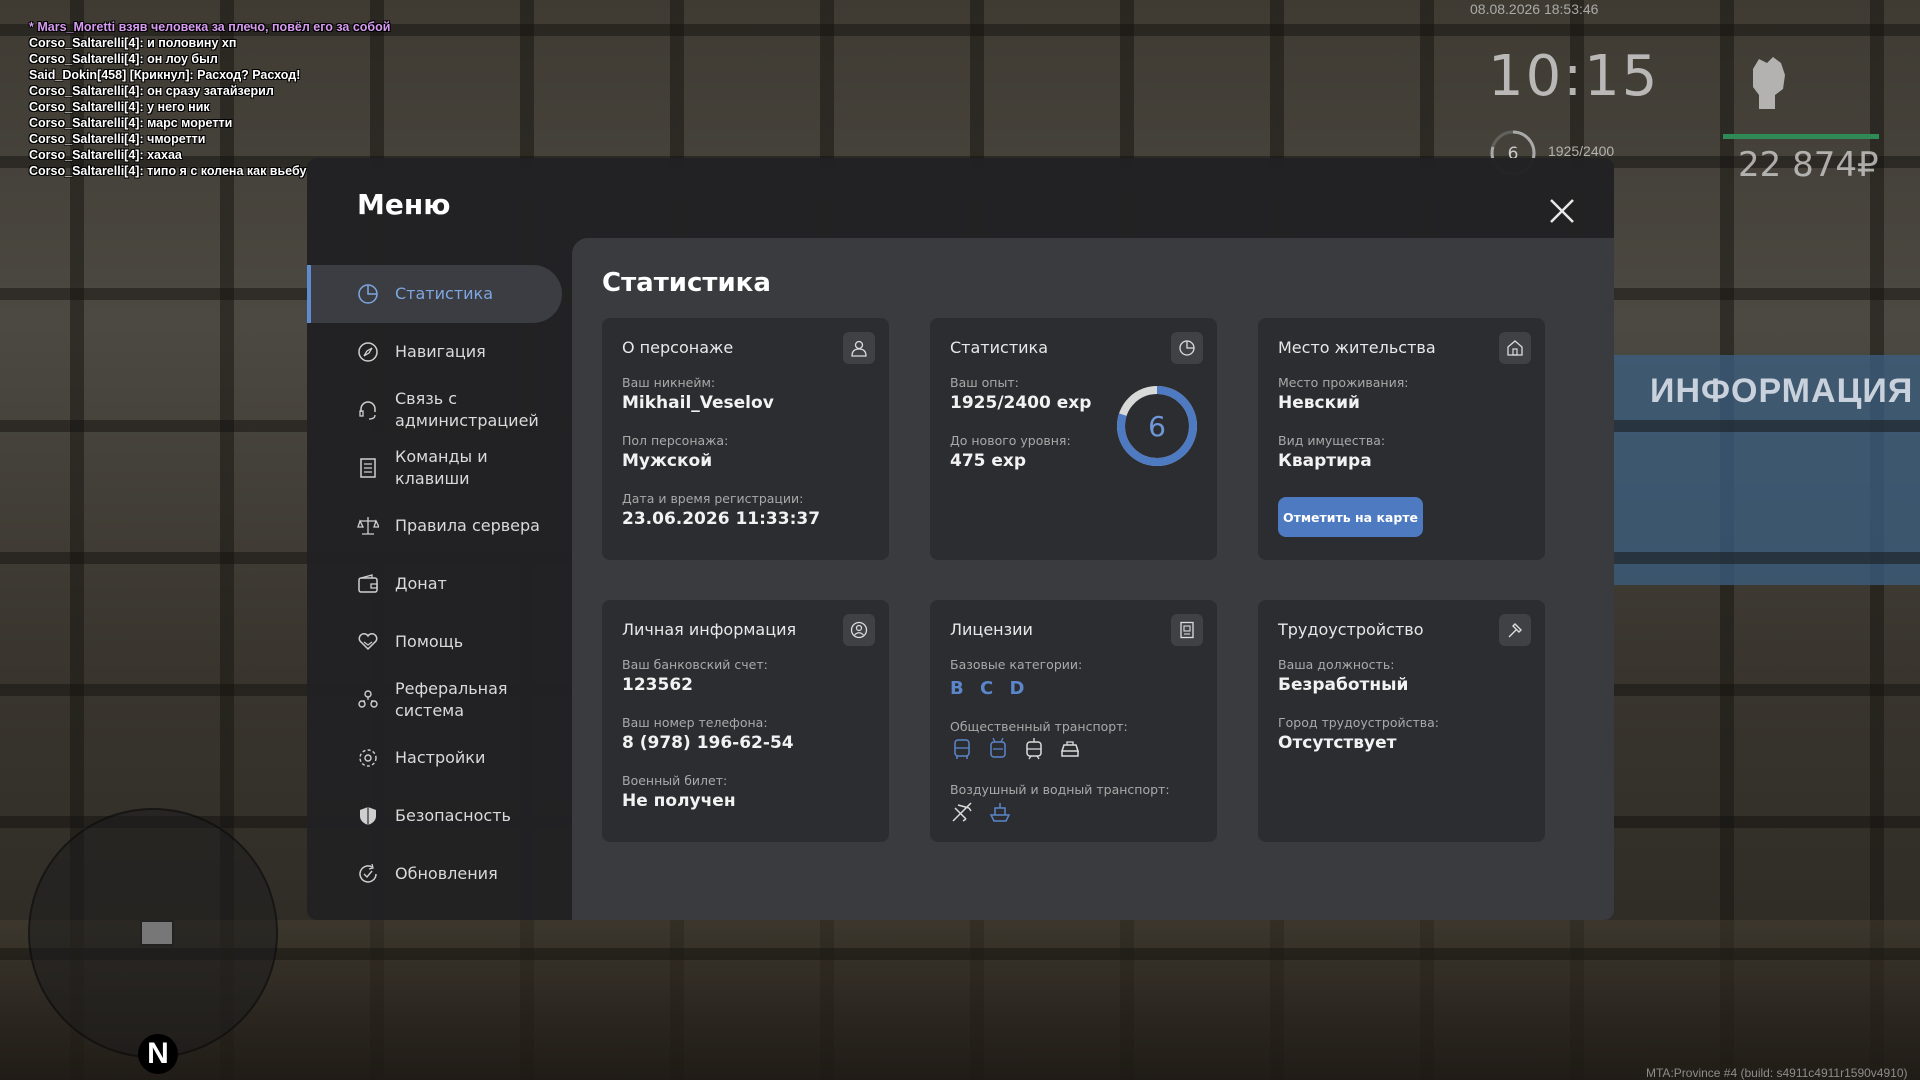  What do you see at coordinates (962, 812) in the screenshot?
I see `airplane-icon` at bounding box center [962, 812].